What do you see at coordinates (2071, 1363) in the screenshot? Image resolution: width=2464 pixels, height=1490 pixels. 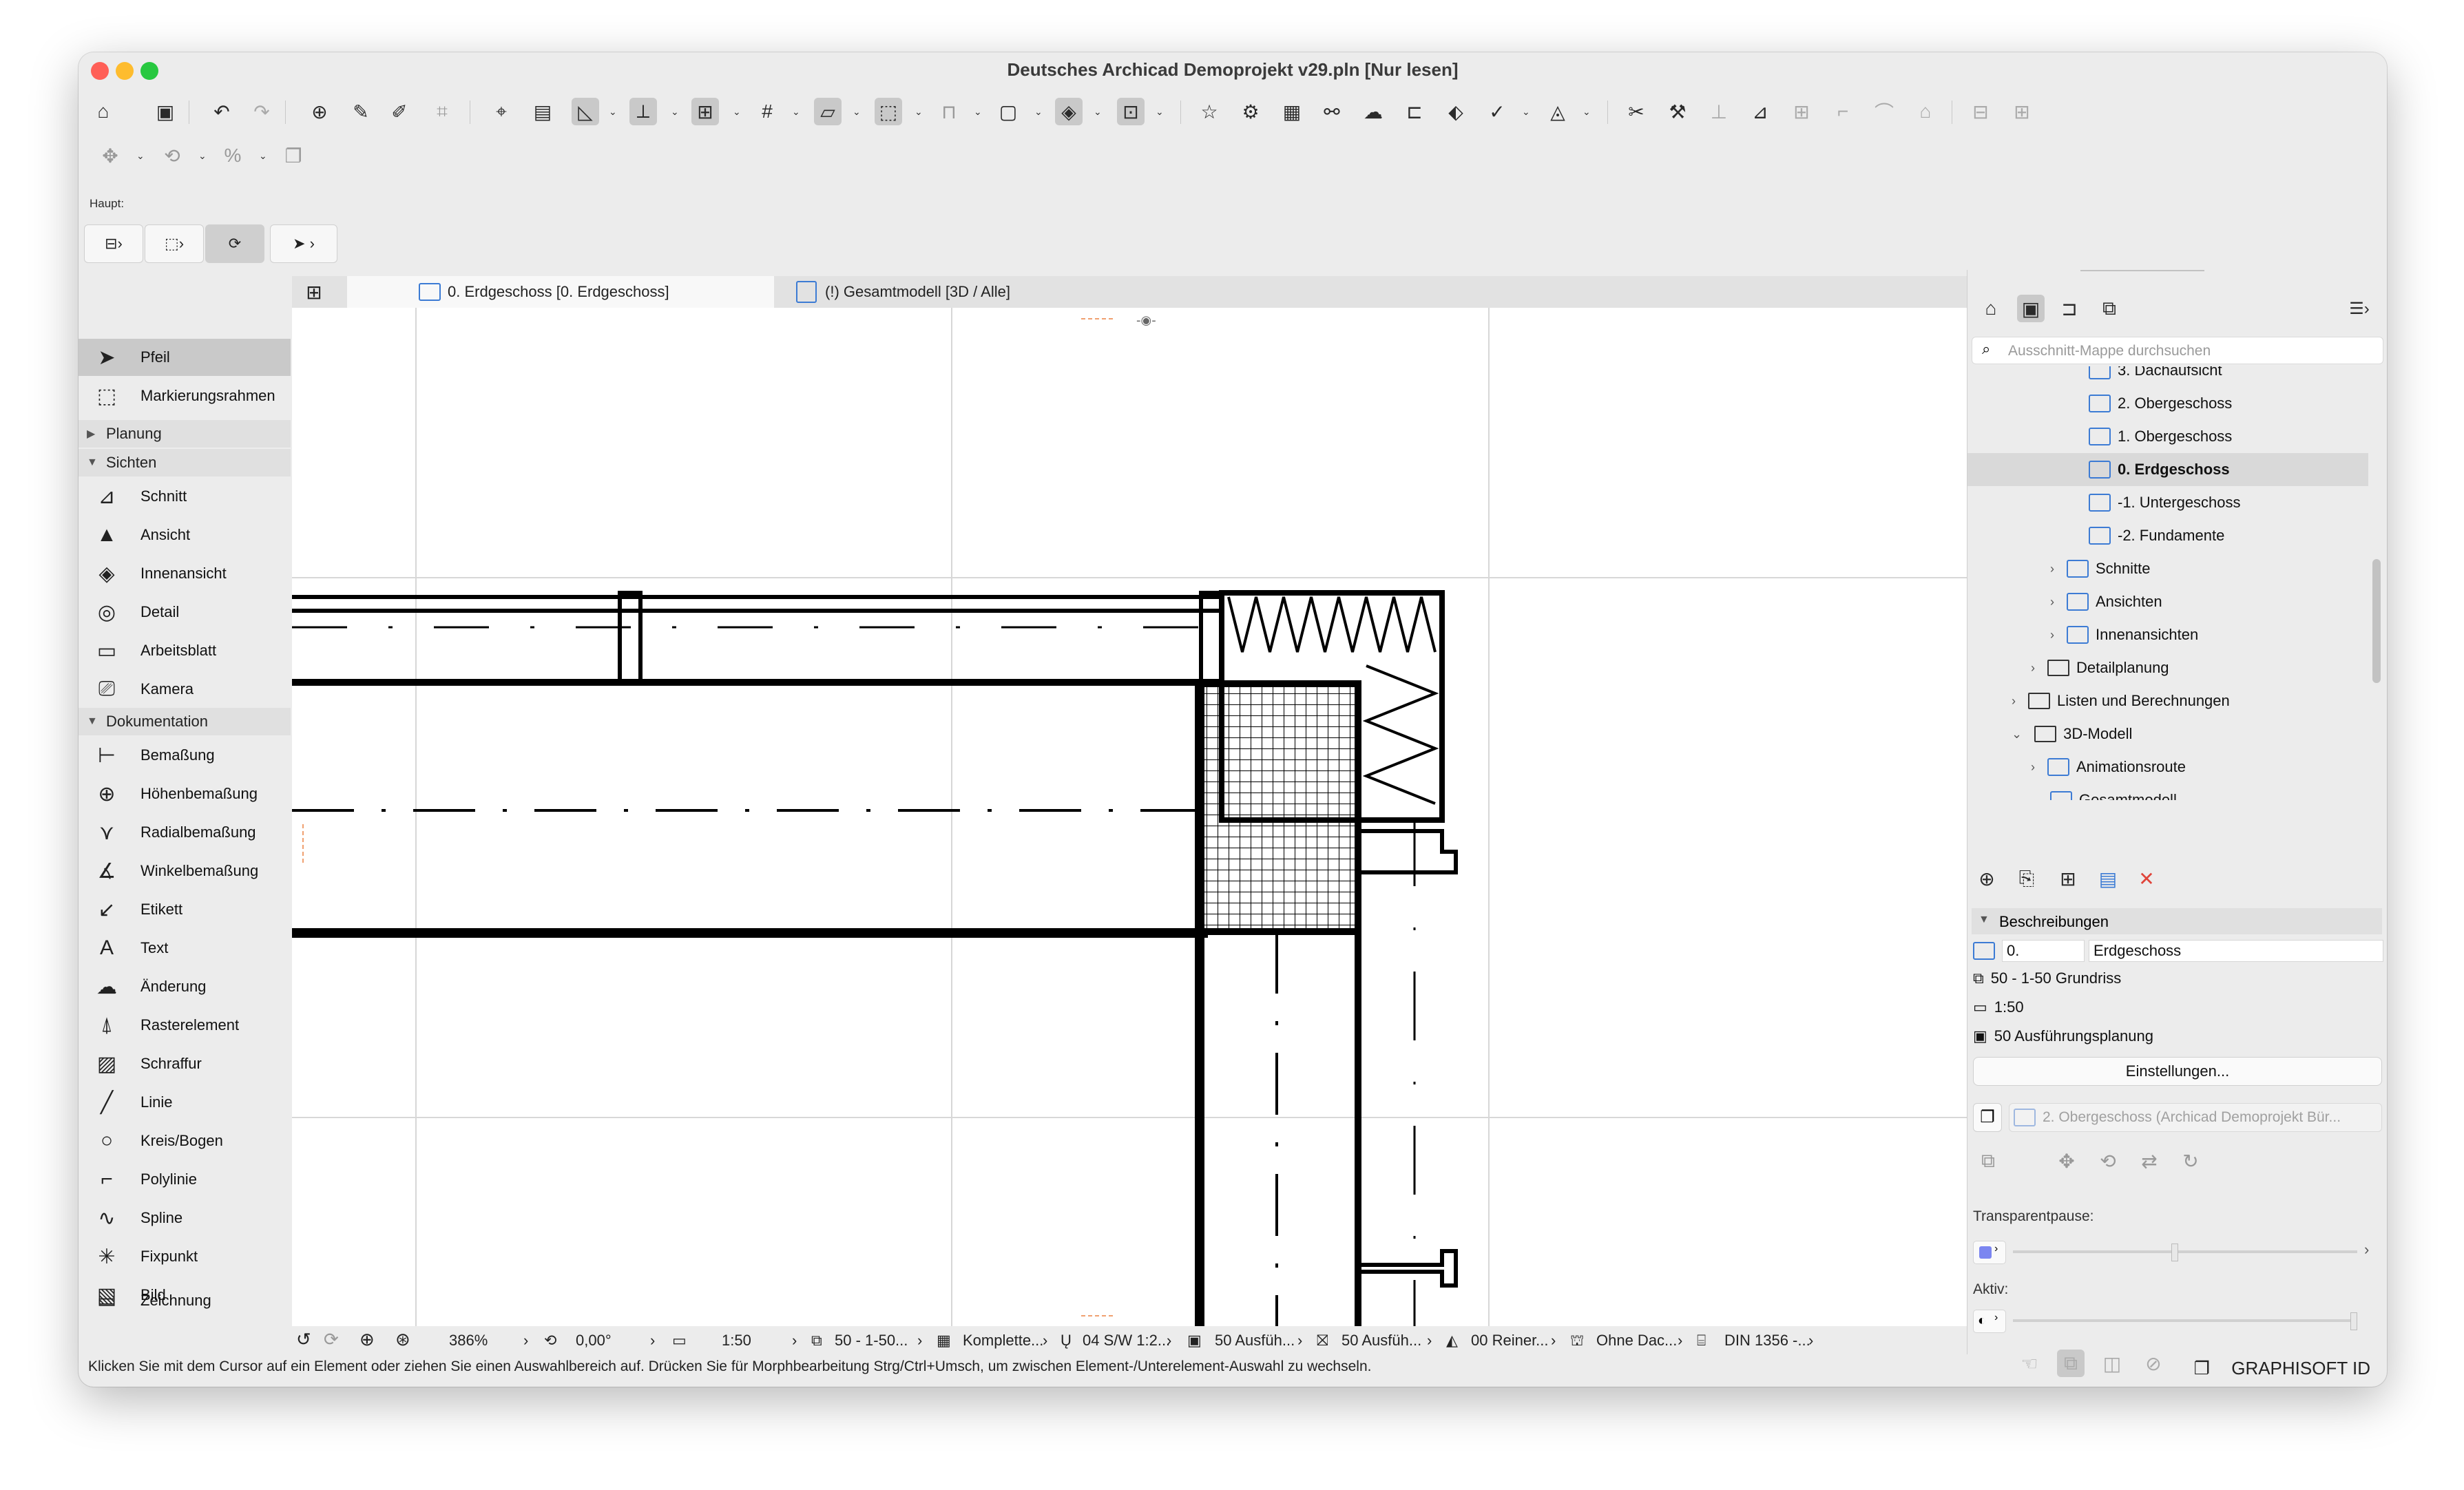 I see `trace-reference-icon: ⧉` at bounding box center [2071, 1363].